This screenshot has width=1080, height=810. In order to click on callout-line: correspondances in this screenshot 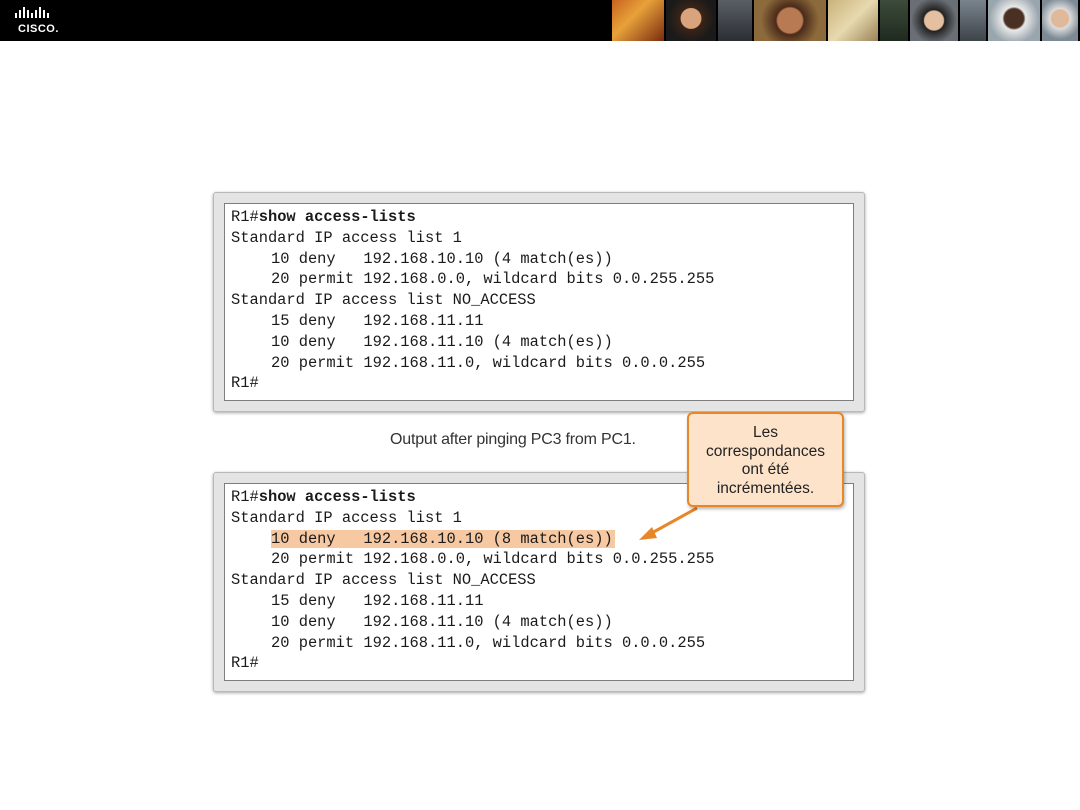, I will do `click(765, 451)`.